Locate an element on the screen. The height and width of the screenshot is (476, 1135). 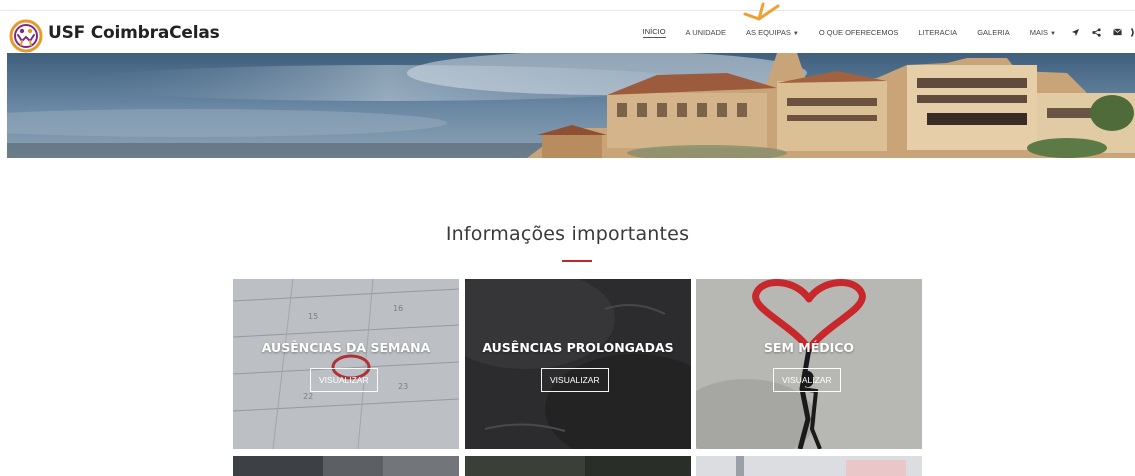
nav-as-equipas-label: AS EQUIPAS is located at coordinates (768, 32).